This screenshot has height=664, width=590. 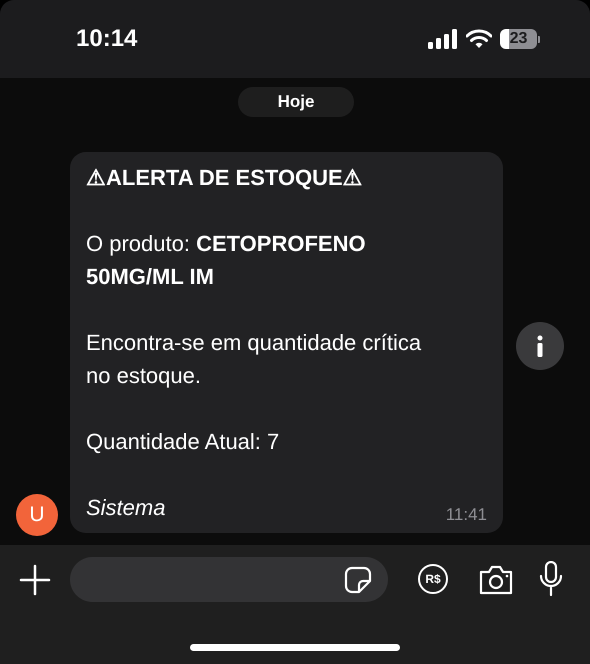 What do you see at coordinates (358, 580) in the screenshot?
I see `sticker-icon` at bounding box center [358, 580].